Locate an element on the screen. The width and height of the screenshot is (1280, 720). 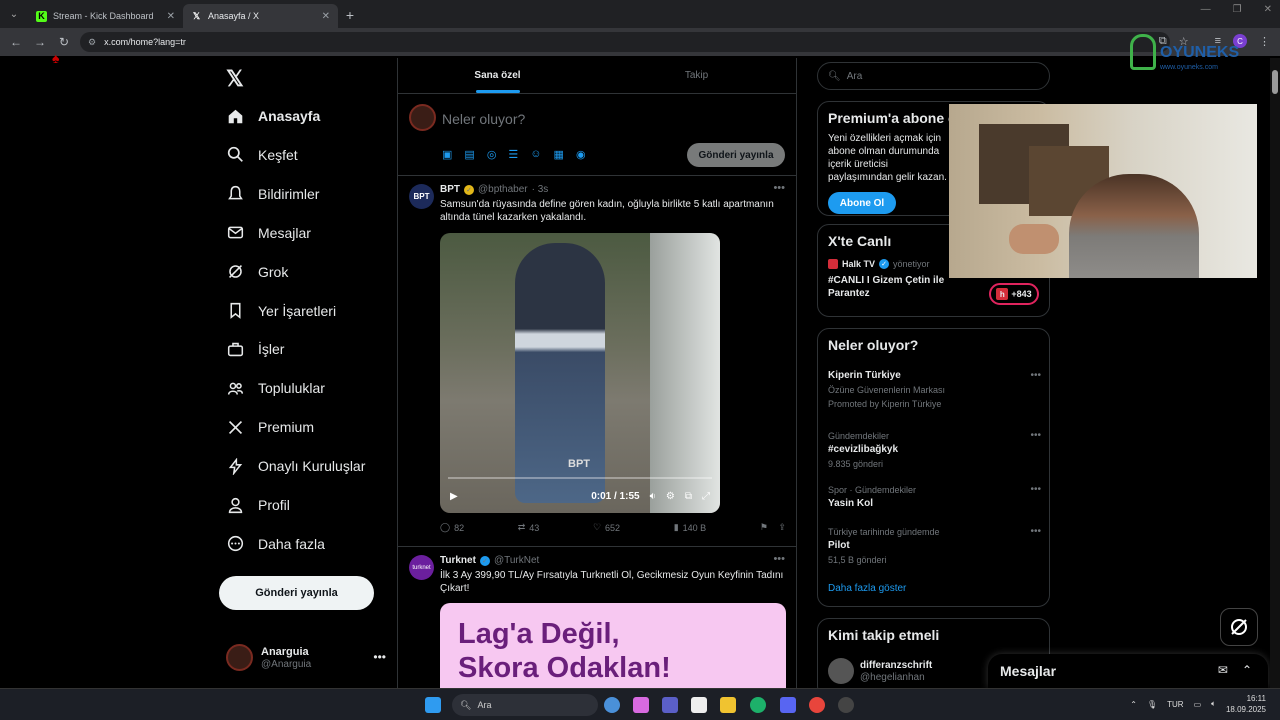
tweet-time: · 3s is located at coordinates (540, 189).